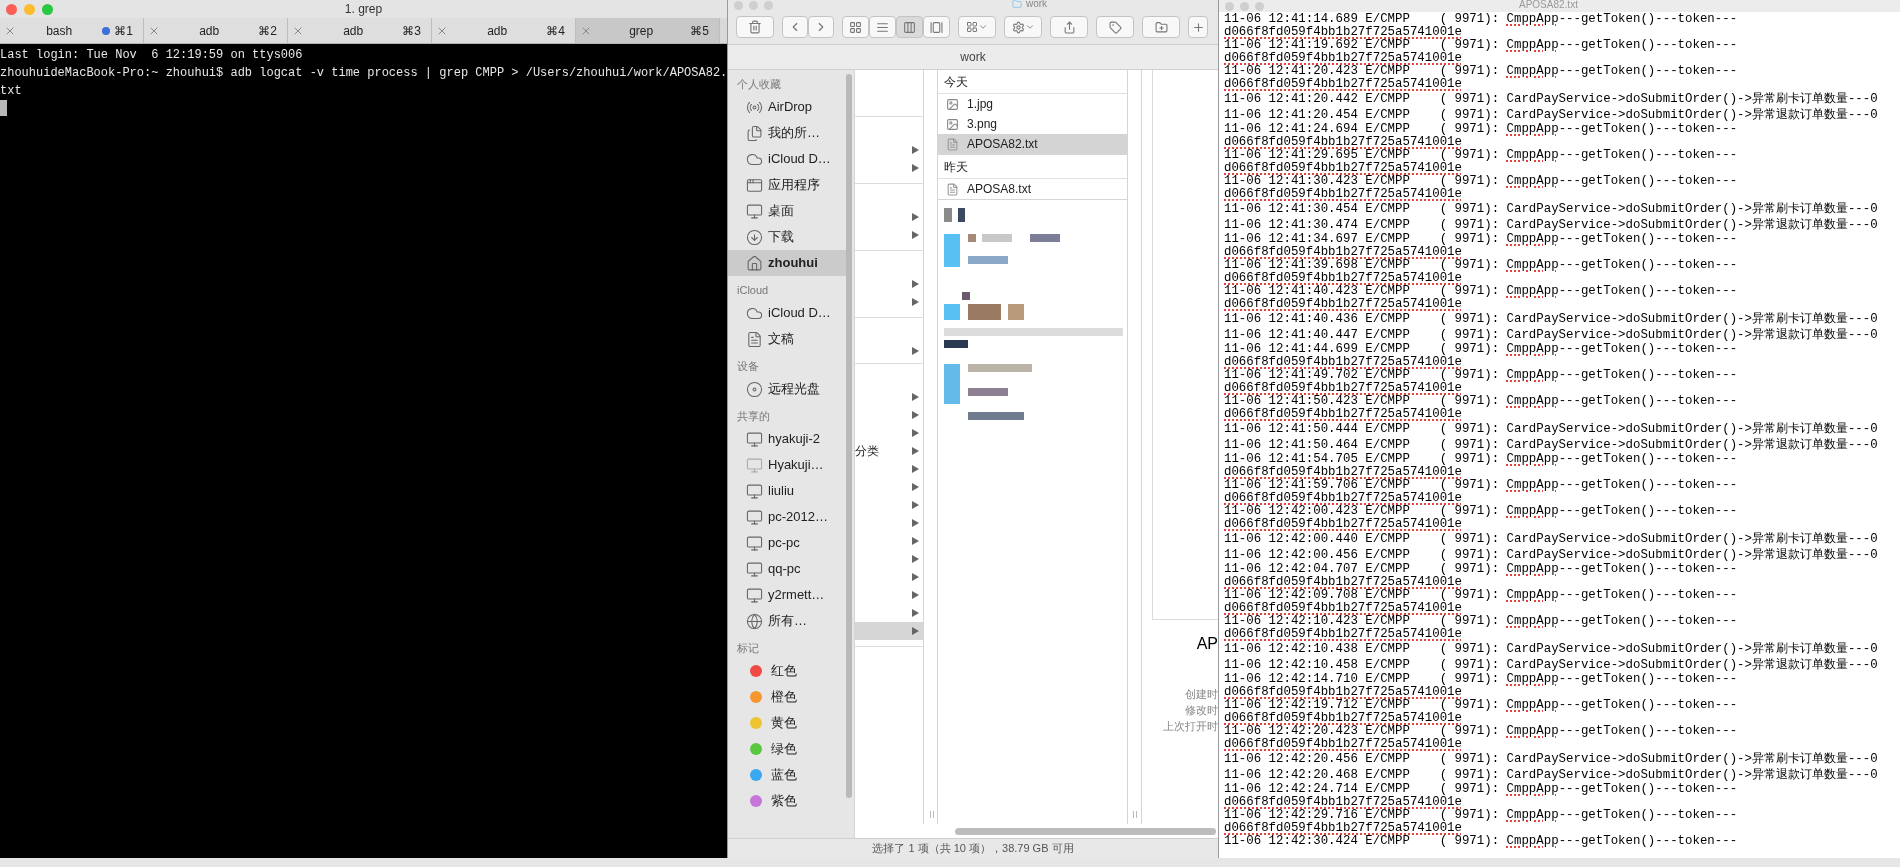 Image resolution: width=1900 pixels, height=867 pixels. Describe the element at coordinates (787, 263) in the screenshot. I see `sidebar-item: zhouhui` at that location.